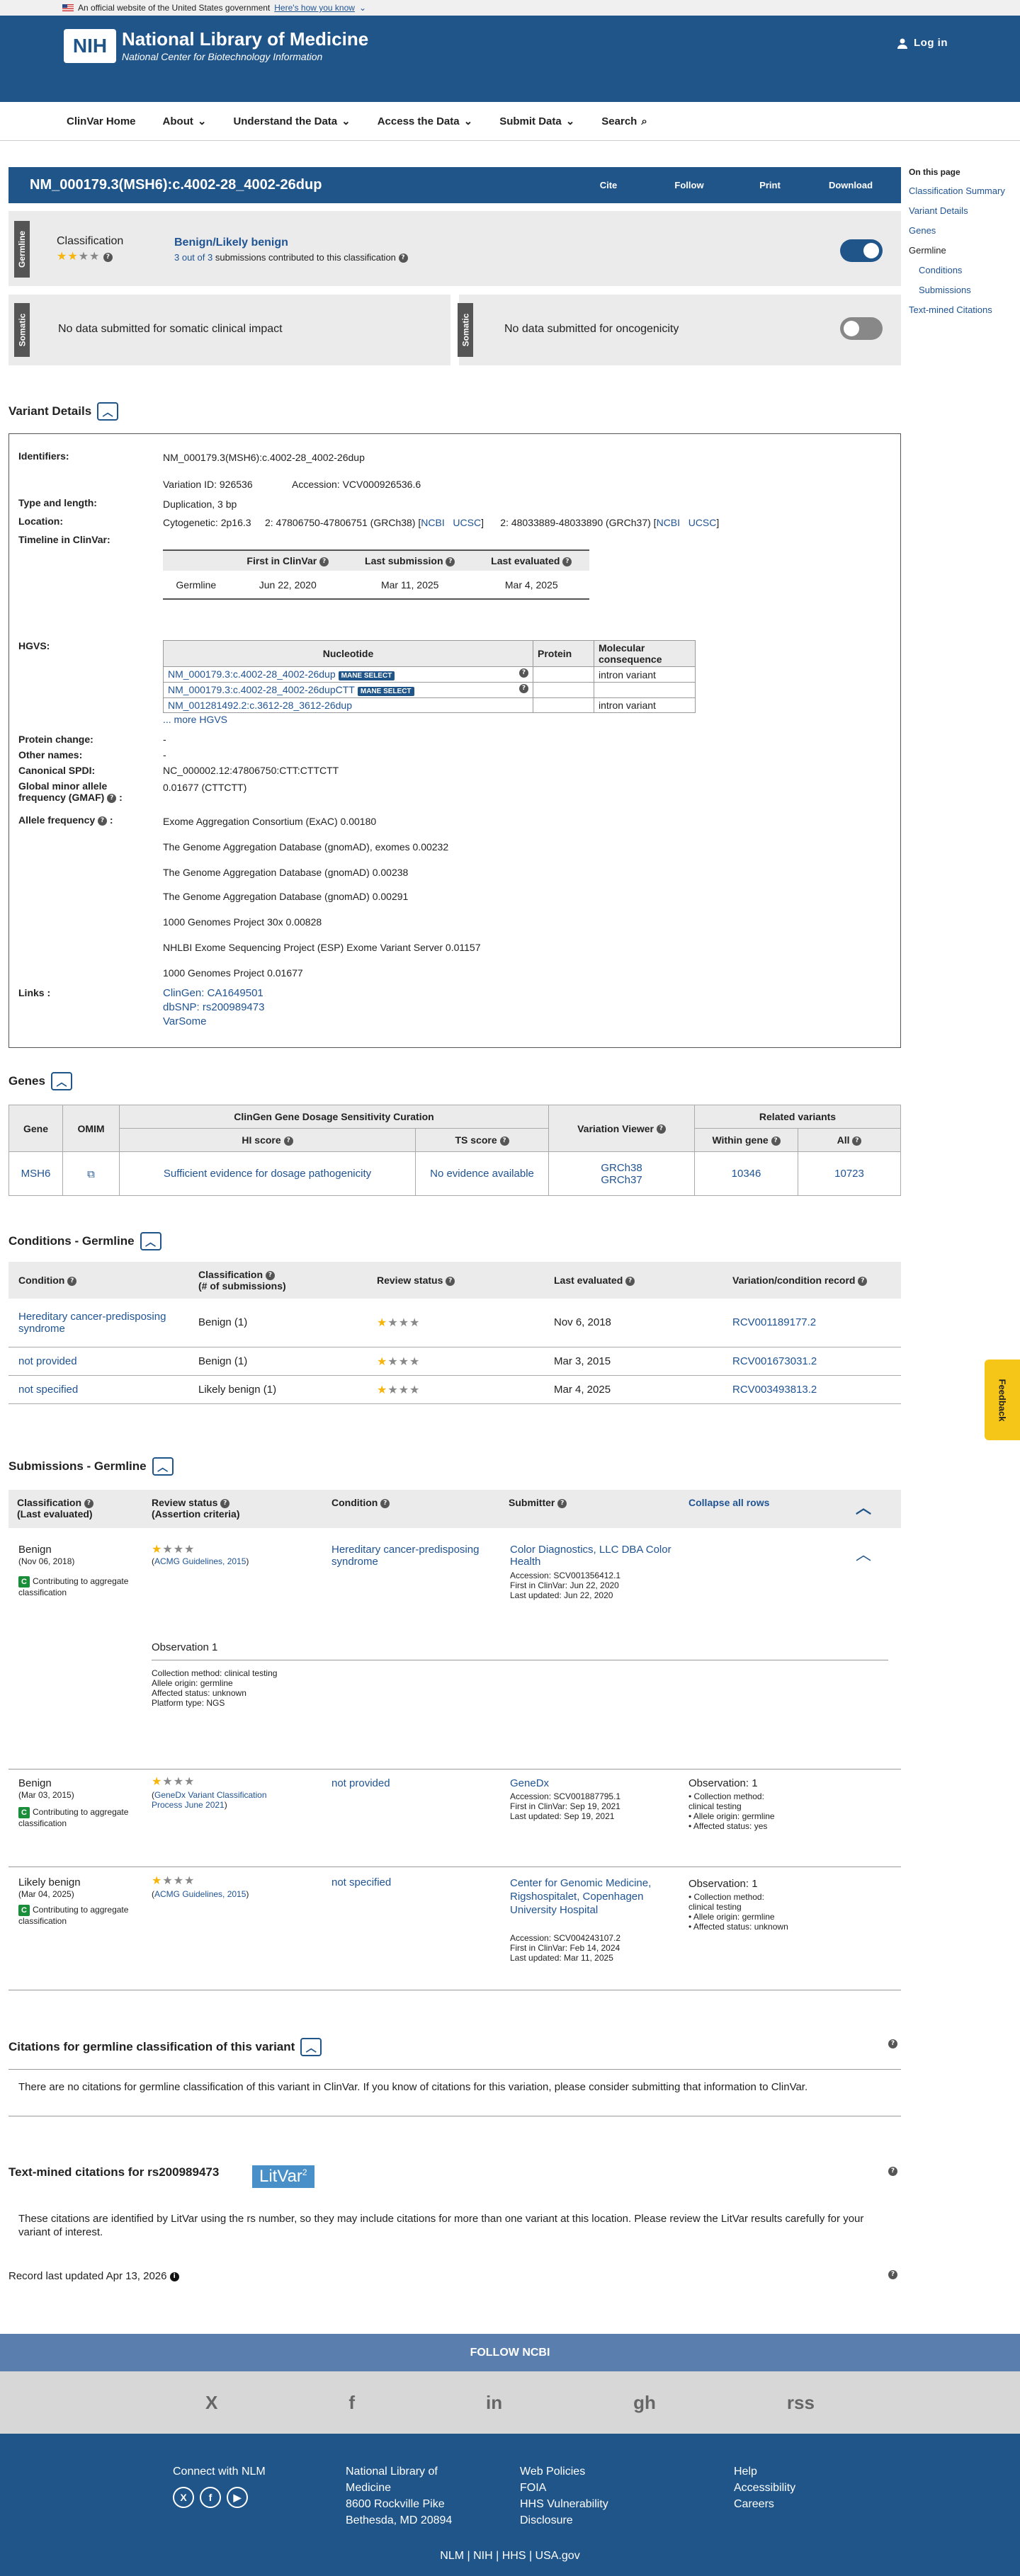  What do you see at coordinates (174, 2276) in the screenshot?
I see `info-icon: i` at bounding box center [174, 2276].